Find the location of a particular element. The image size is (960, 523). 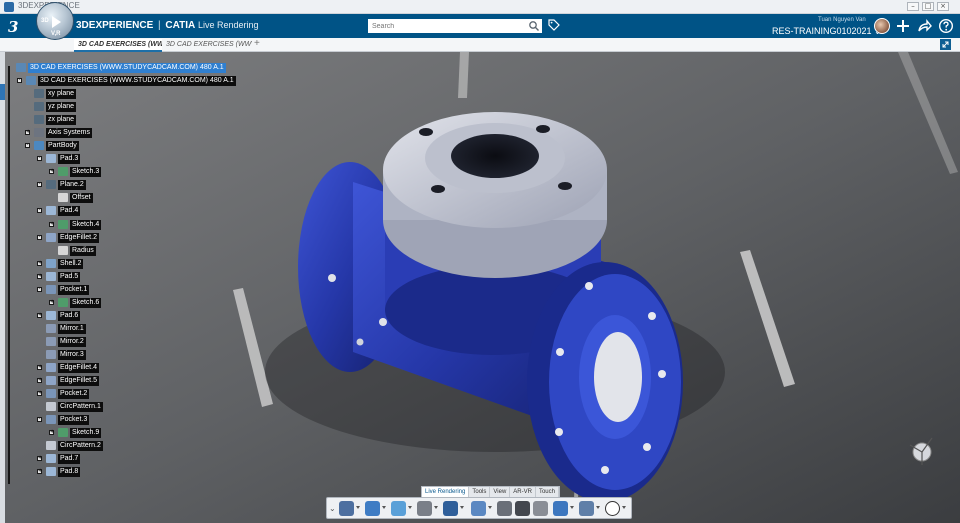

render-icon is located at coordinates (522, 508).